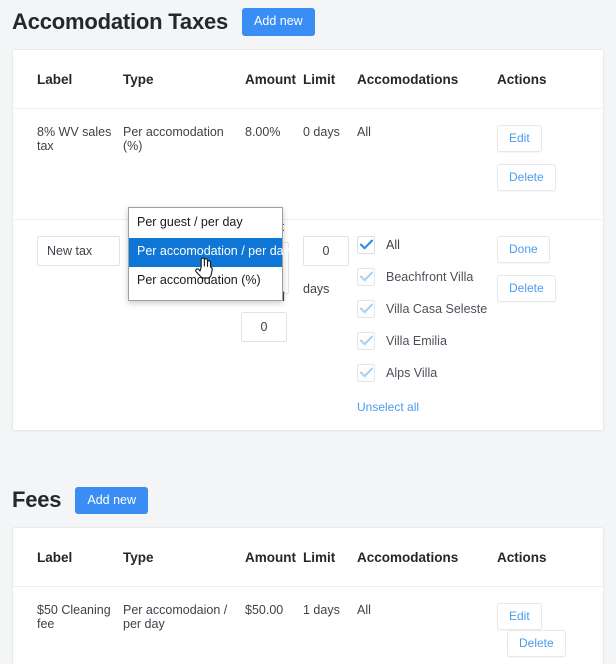 The height and width of the screenshot is (664, 616). What do you see at coordinates (308, 500) in the screenshot?
I see `fees-section-header: Fees Add new` at bounding box center [308, 500].